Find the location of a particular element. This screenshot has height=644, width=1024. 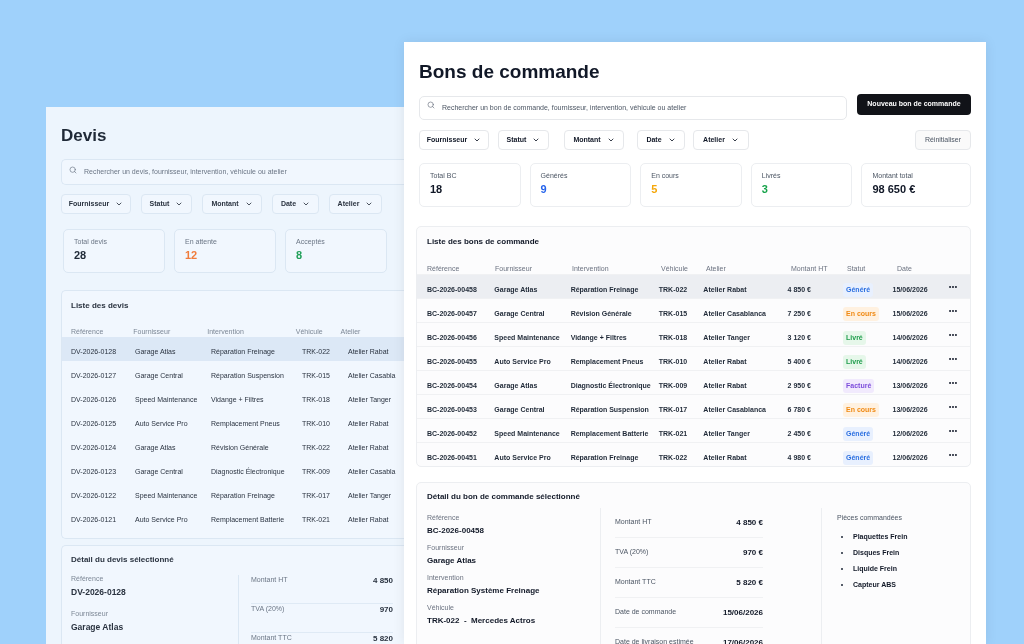

table-title: Liste des bons de commande is located at coordinates (483, 242).